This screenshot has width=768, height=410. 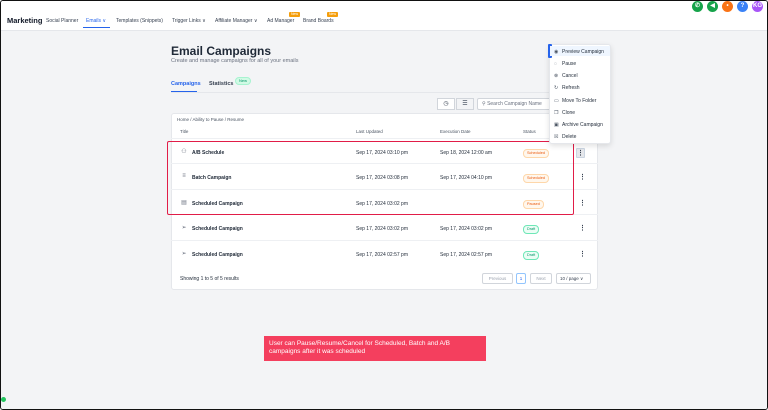 I want to click on nav-brand-boards: Brand Boards, so click(x=318, y=21).